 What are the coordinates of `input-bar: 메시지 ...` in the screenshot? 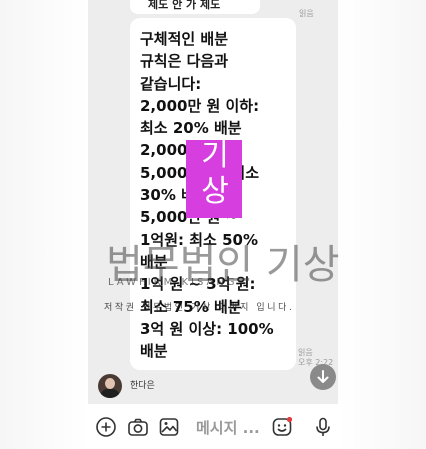 It's located at (213, 426).